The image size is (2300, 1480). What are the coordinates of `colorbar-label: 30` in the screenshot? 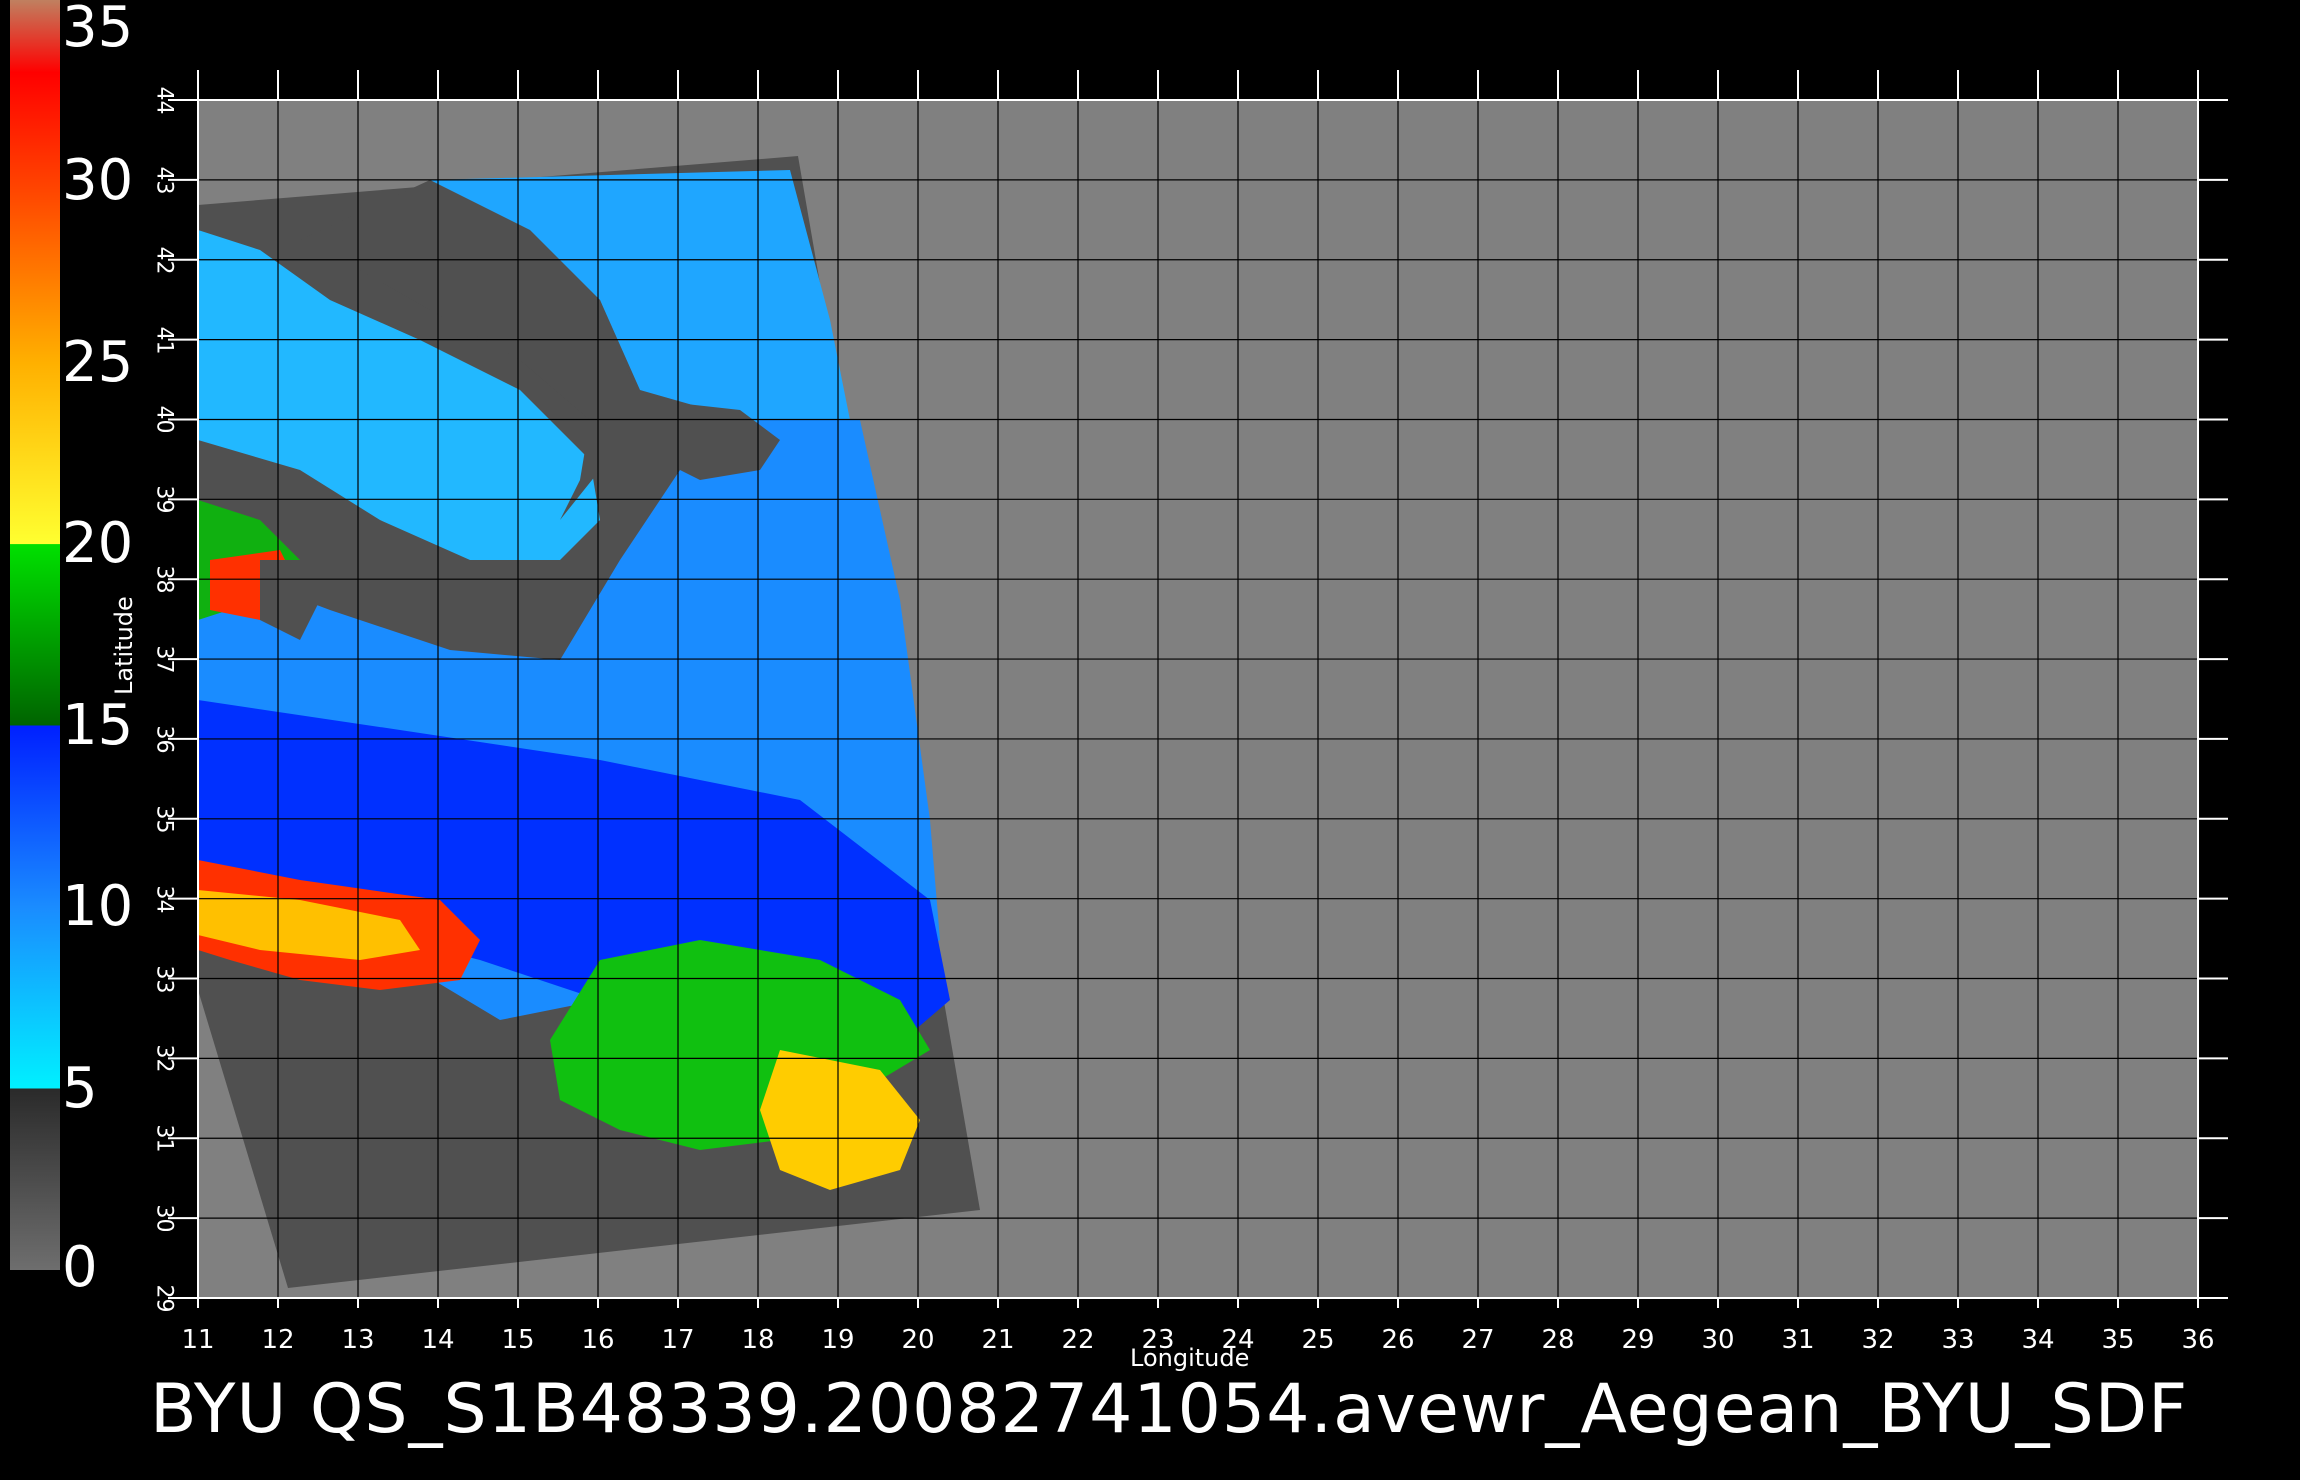 It's located at (98, 181).